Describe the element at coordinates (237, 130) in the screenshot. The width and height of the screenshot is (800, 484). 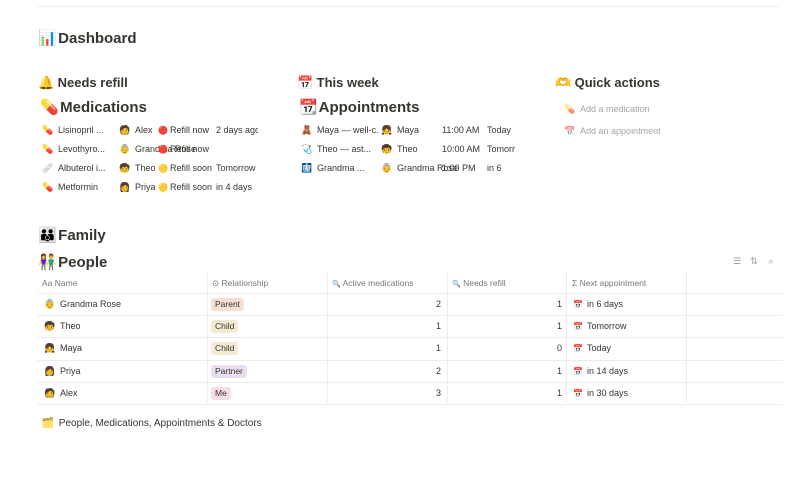
I see `refill-when: 2 days ago` at that location.